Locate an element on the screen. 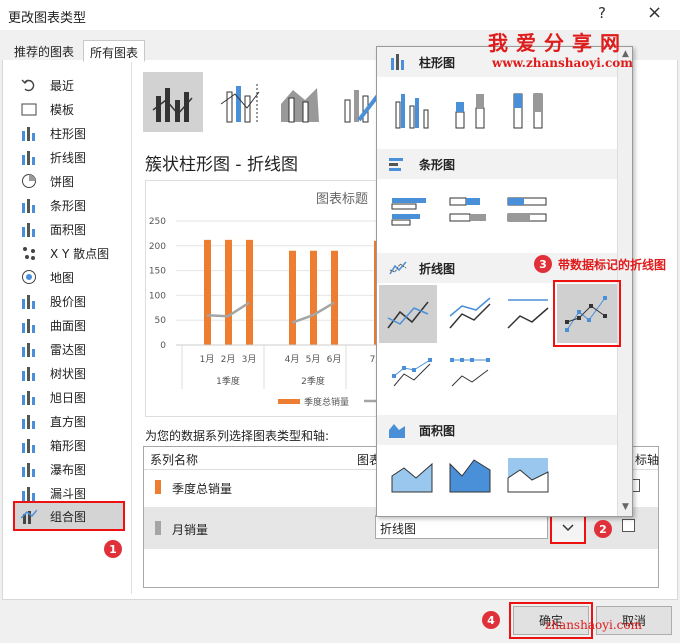 Image resolution: width=680 pixels, height=643 pixels. gallery-stacked-line is located at coordinates (470, 314).